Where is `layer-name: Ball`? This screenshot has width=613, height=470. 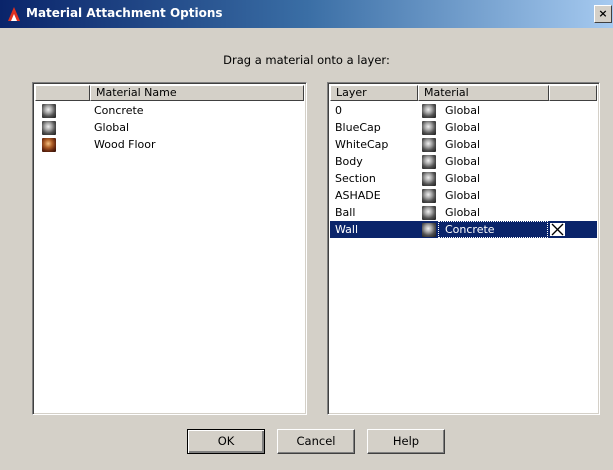 layer-name: Ball is located at coordinates (345, 212).